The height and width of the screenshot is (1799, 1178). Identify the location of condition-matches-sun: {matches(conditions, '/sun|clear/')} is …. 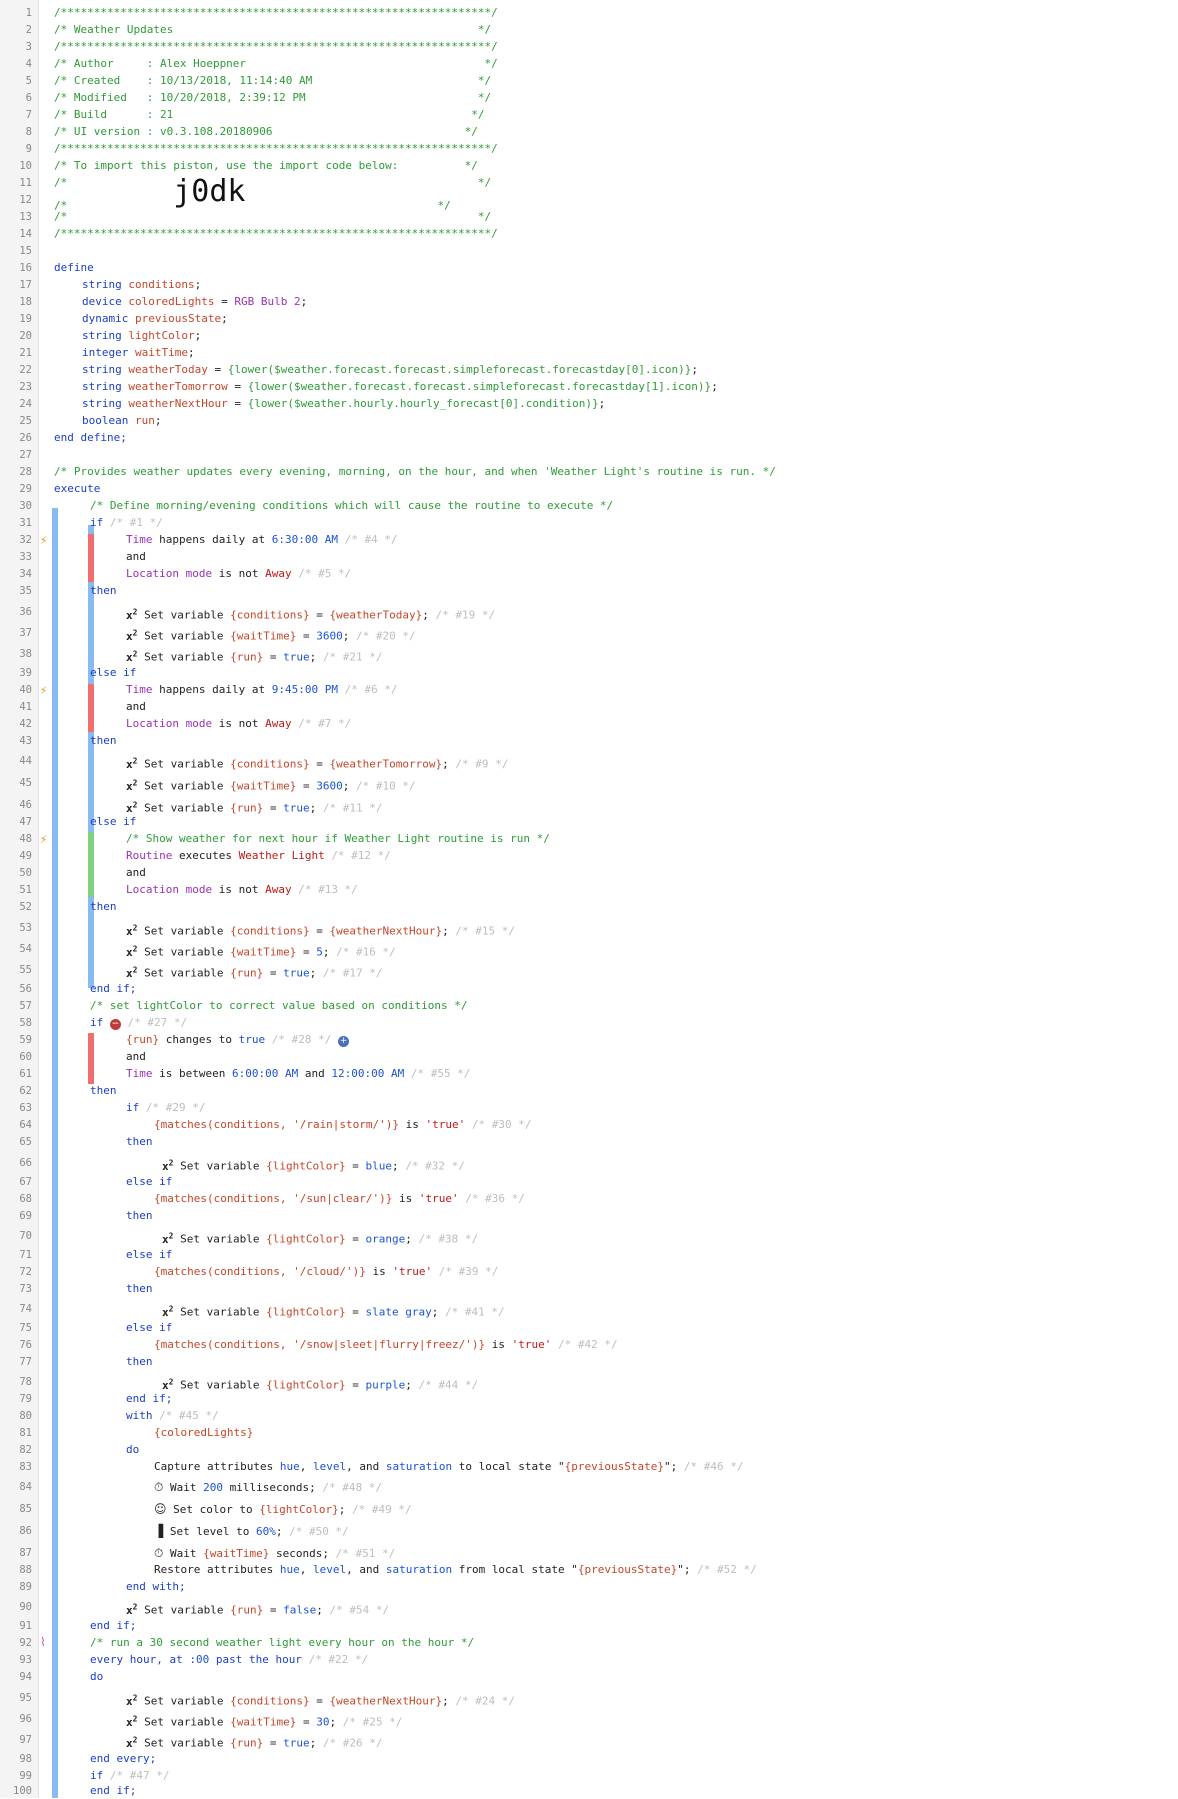
(339, 1199).